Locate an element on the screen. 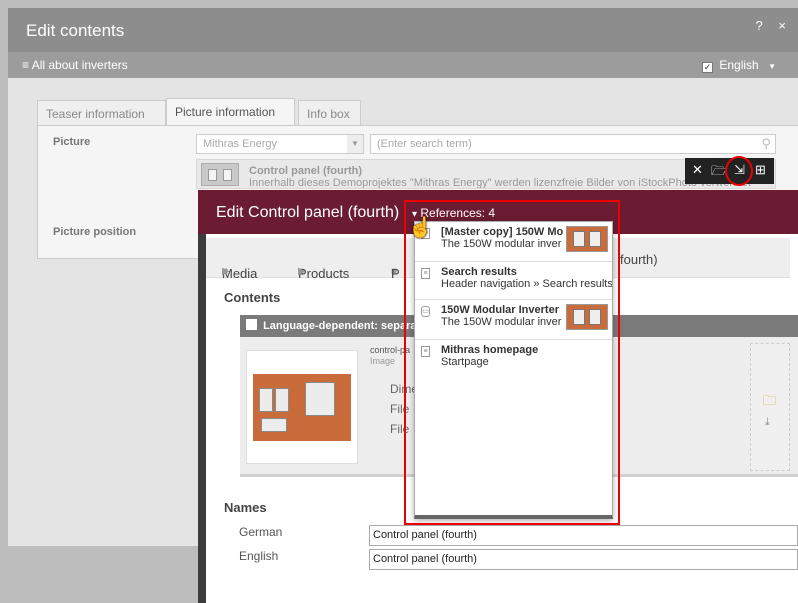 This screenshot has height=603, width=798. picture-label: Picture is located at coordinates (72, 142).